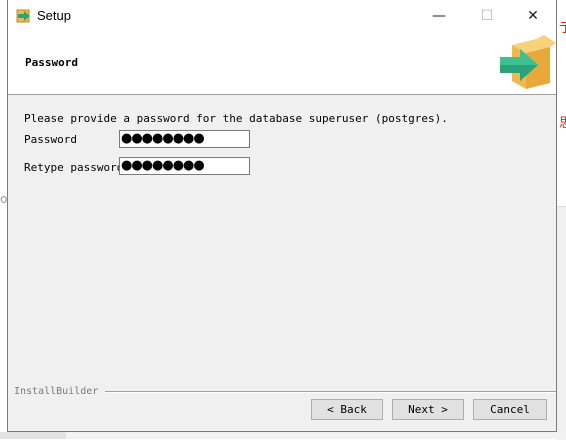 The height and width of the screenshot is (440, 566). I want to click on close-icon: ✕, so click(533, 15).